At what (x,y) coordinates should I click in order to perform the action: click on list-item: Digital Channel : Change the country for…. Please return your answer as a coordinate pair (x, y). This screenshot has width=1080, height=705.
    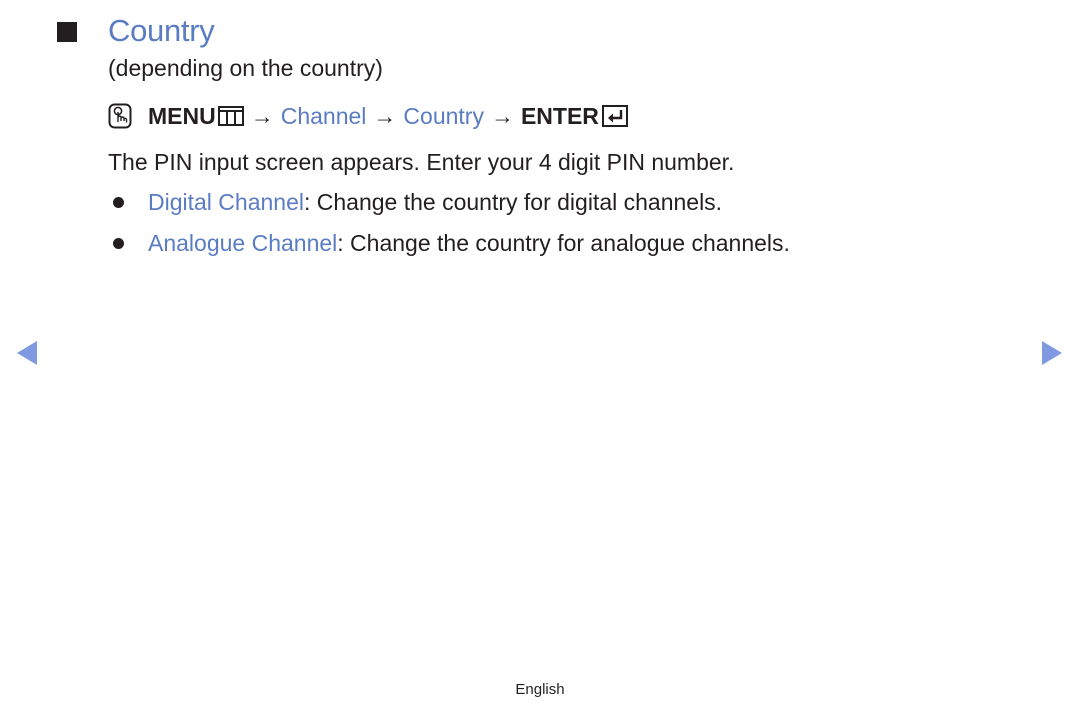
    Looking at the image, I should click on (417, 202).